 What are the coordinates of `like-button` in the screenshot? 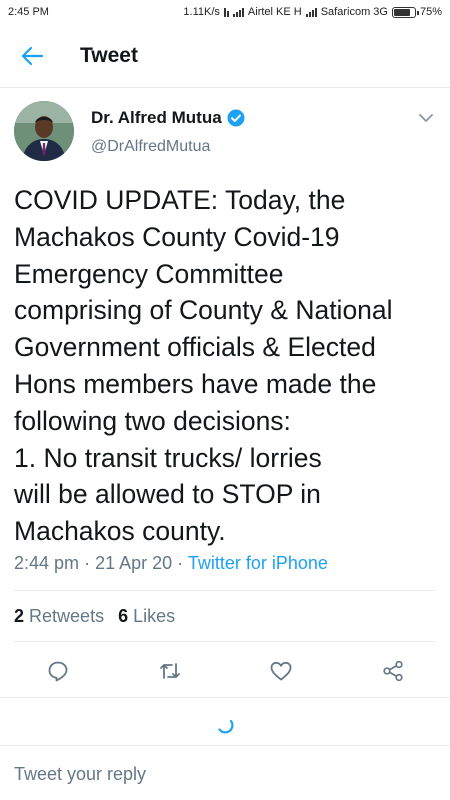 It's located at (281, 671).